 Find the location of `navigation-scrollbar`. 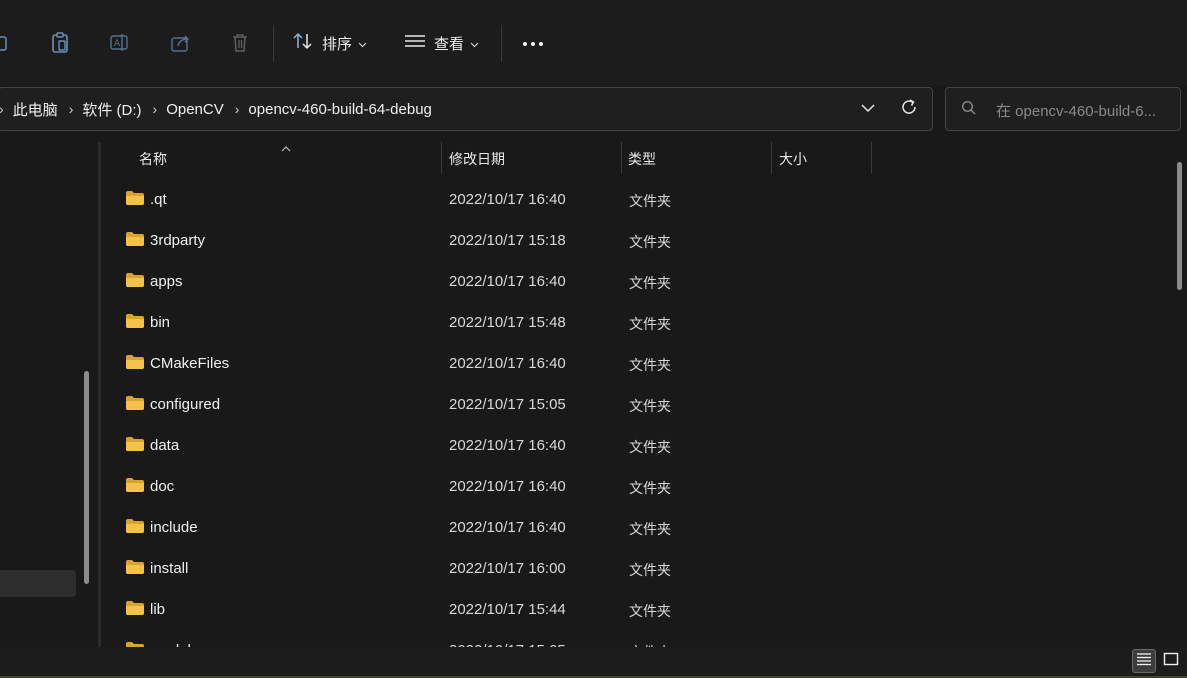

navigation-scrollbar is located at coordinates (86, 477).